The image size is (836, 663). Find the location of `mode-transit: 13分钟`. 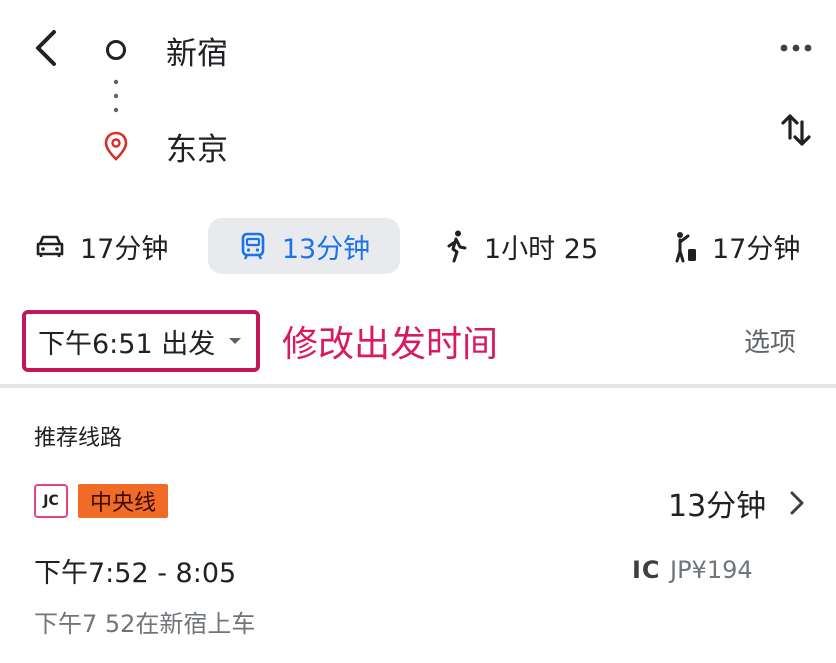

mode-transit: 13分钟 is located at coordinates (304, 246).